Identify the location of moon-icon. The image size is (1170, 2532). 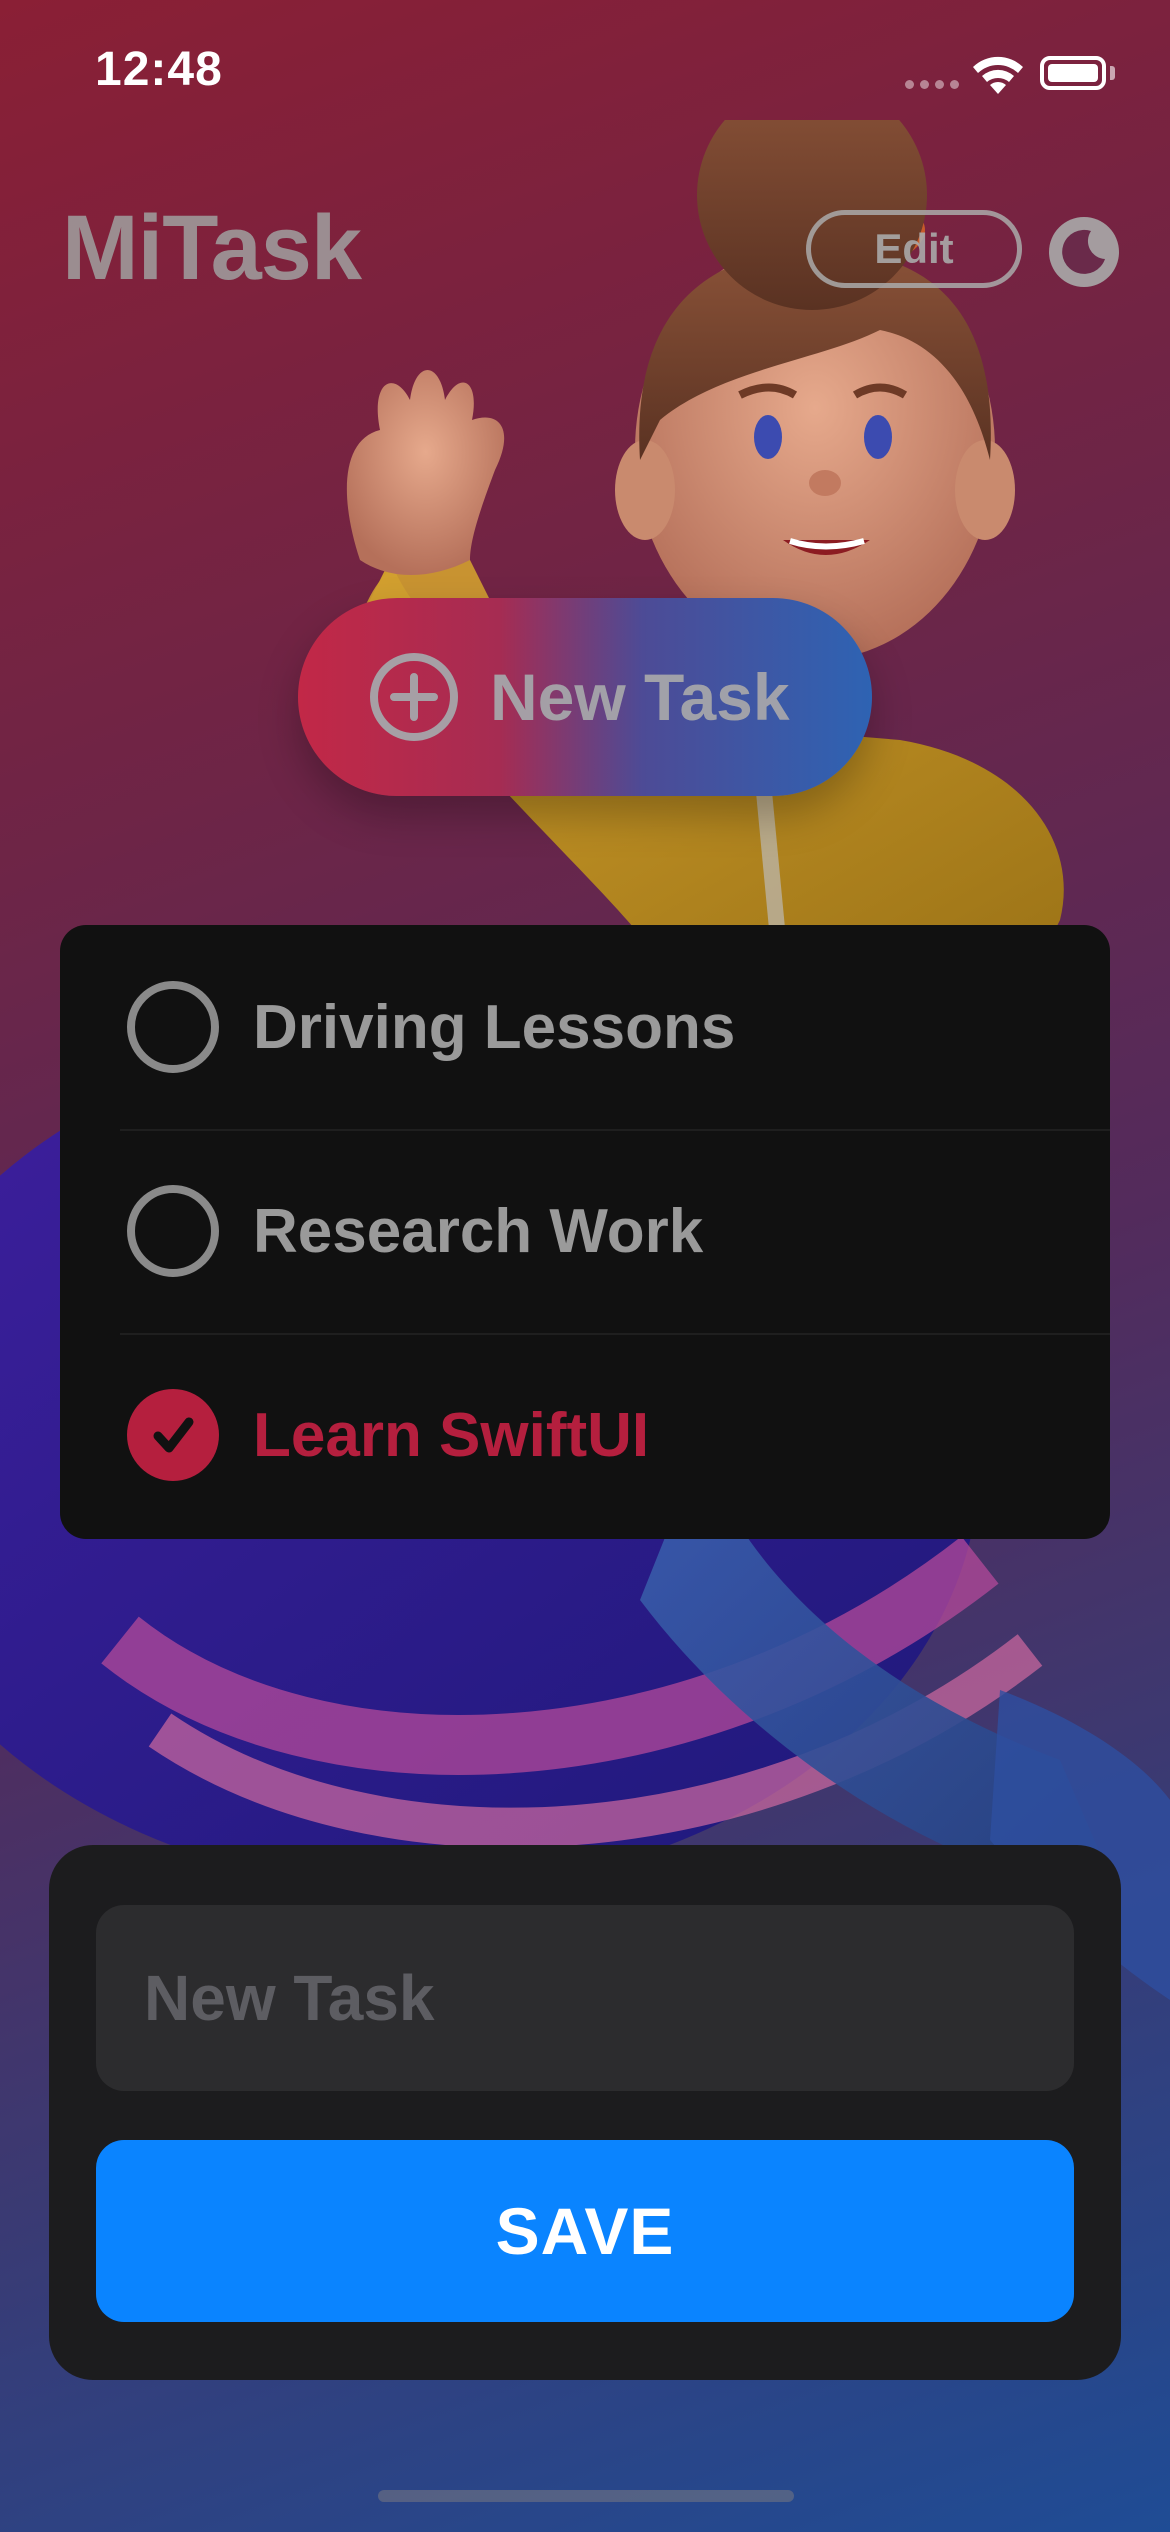
(1084, 252).